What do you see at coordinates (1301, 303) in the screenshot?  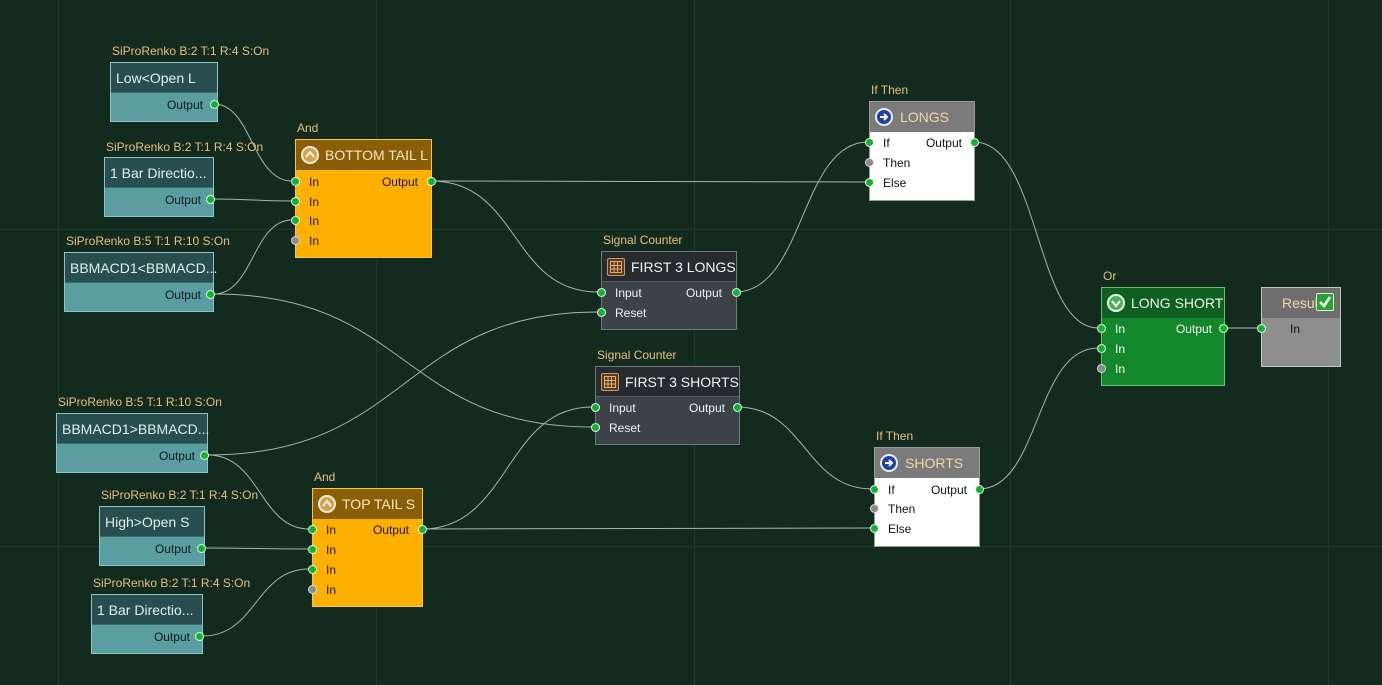 I see `node-header: Result` at bounding box center [1301, 303].